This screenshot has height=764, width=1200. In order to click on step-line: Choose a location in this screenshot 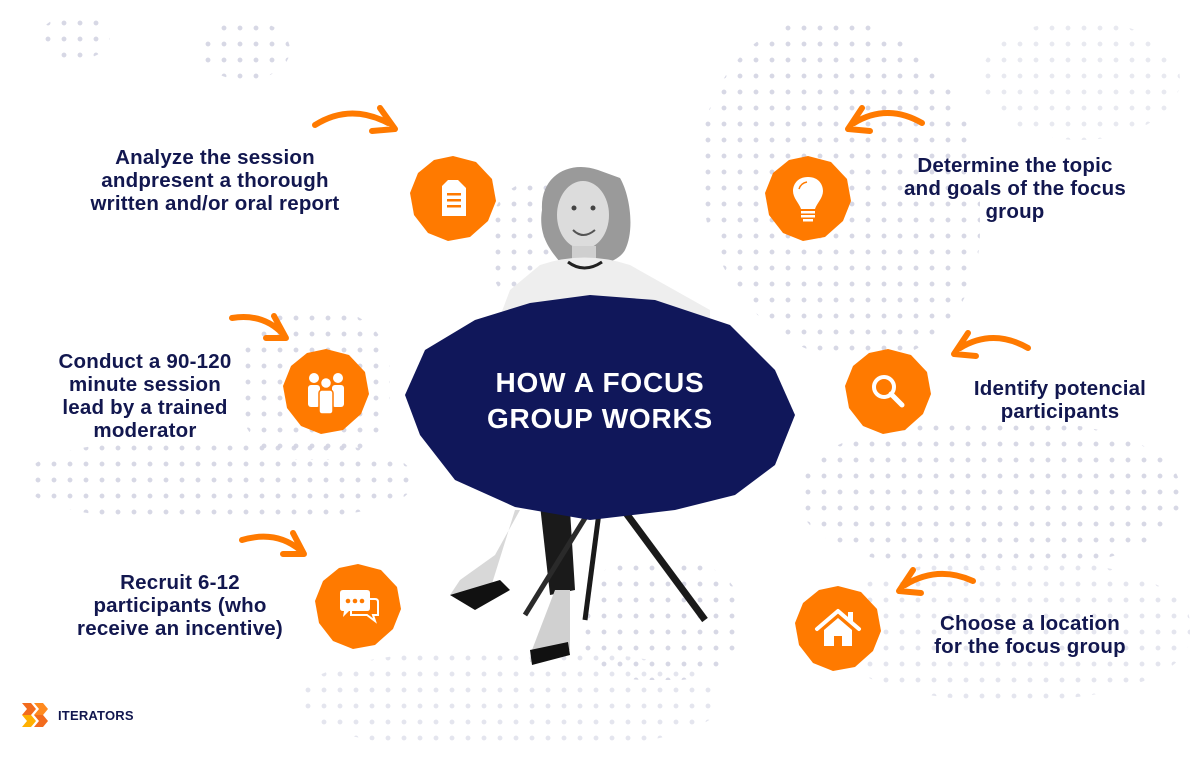, I will do `click(1030, 623)`.